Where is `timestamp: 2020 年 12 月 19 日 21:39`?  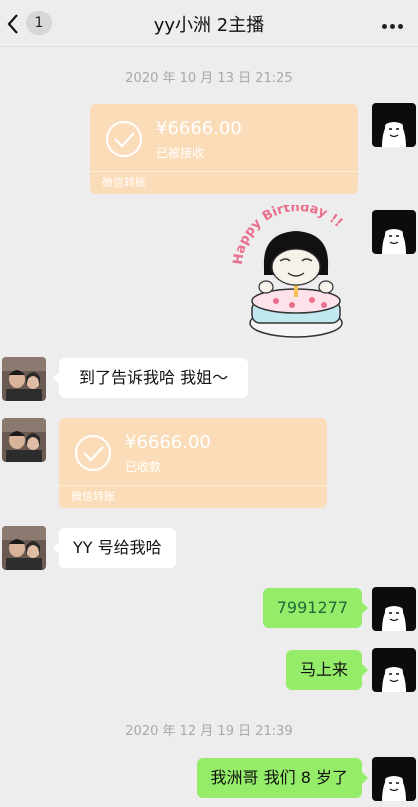
timestamp: 2020 年 12 月 19 日 21:39 is located at coordinates (209, 731).